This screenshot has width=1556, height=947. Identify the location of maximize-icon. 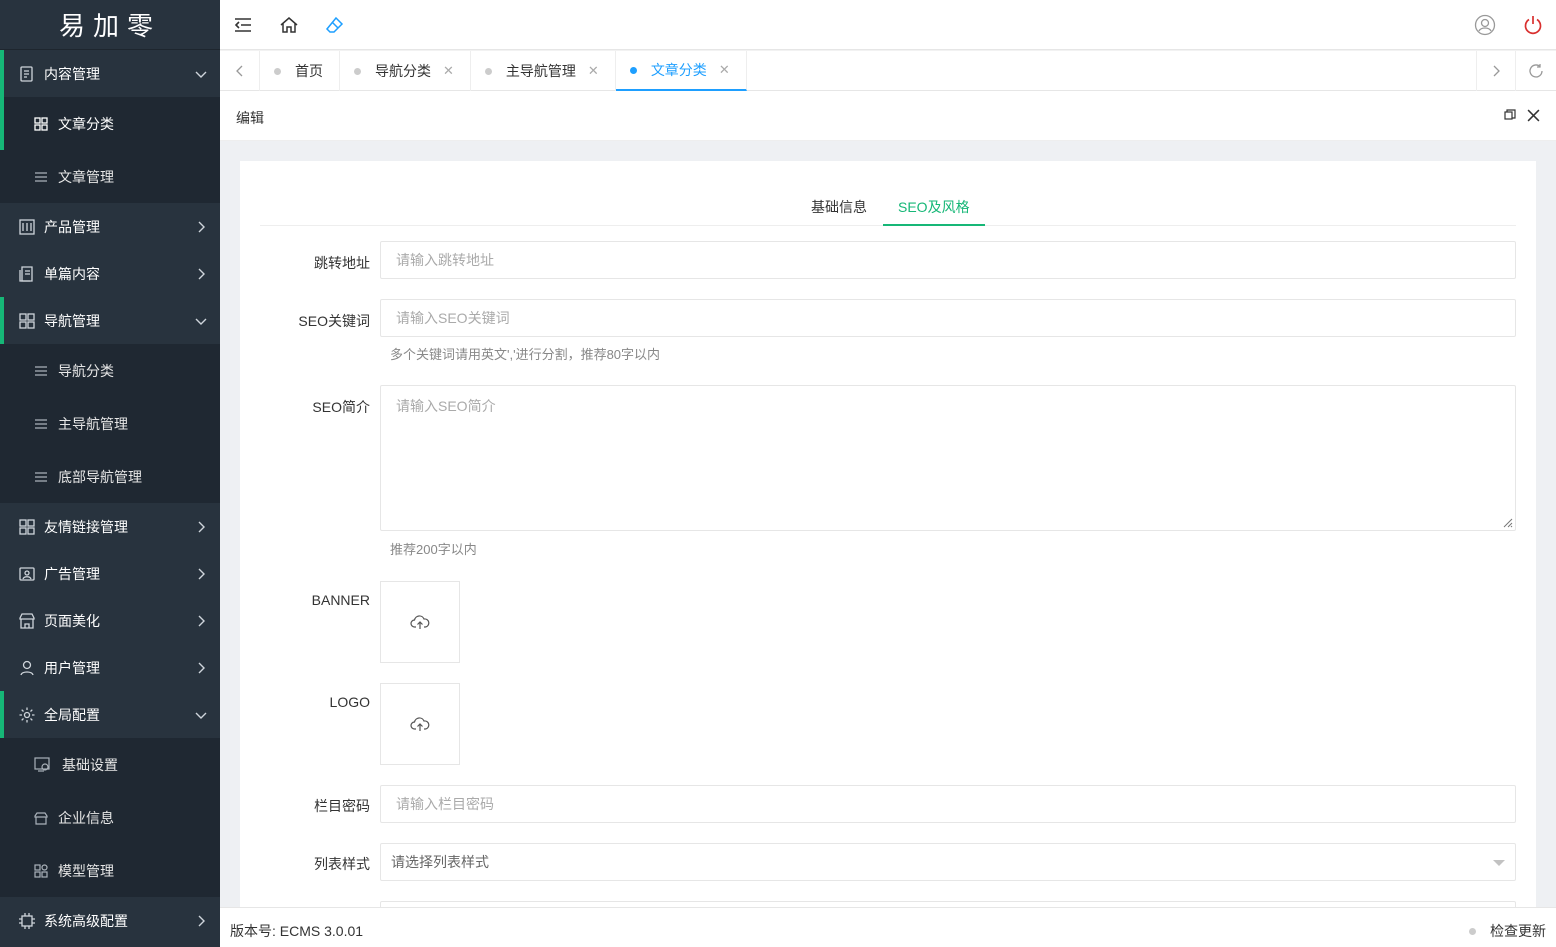
(1510, 115).